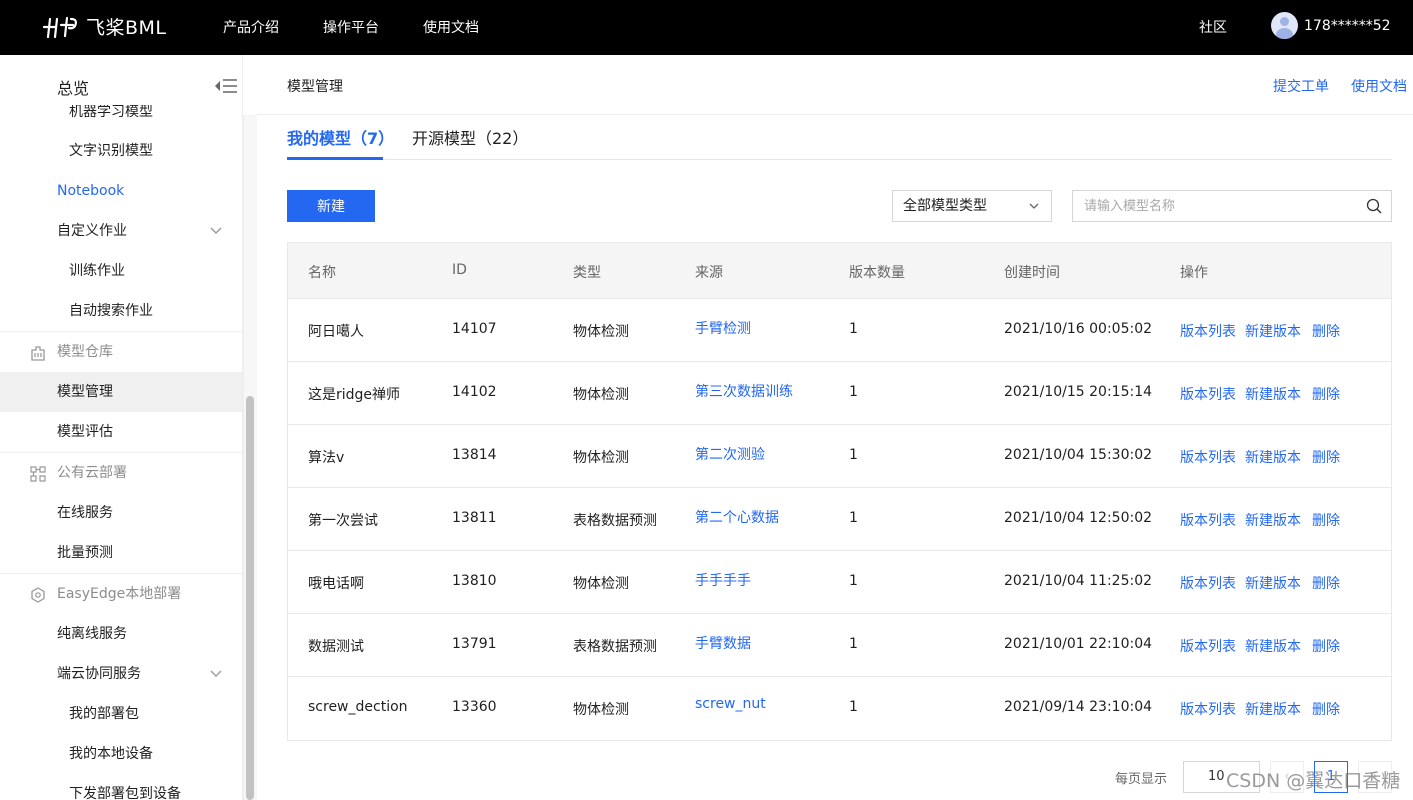 The height and width of the screenshot is (800, 1413). I want to click on cell-id: 13814, so click(474, 455).